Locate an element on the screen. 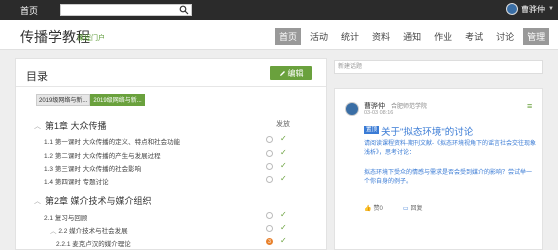 This screenshot has height=250, width=558. pinned-badge: 置顶 is located at coordinates (372, 130).